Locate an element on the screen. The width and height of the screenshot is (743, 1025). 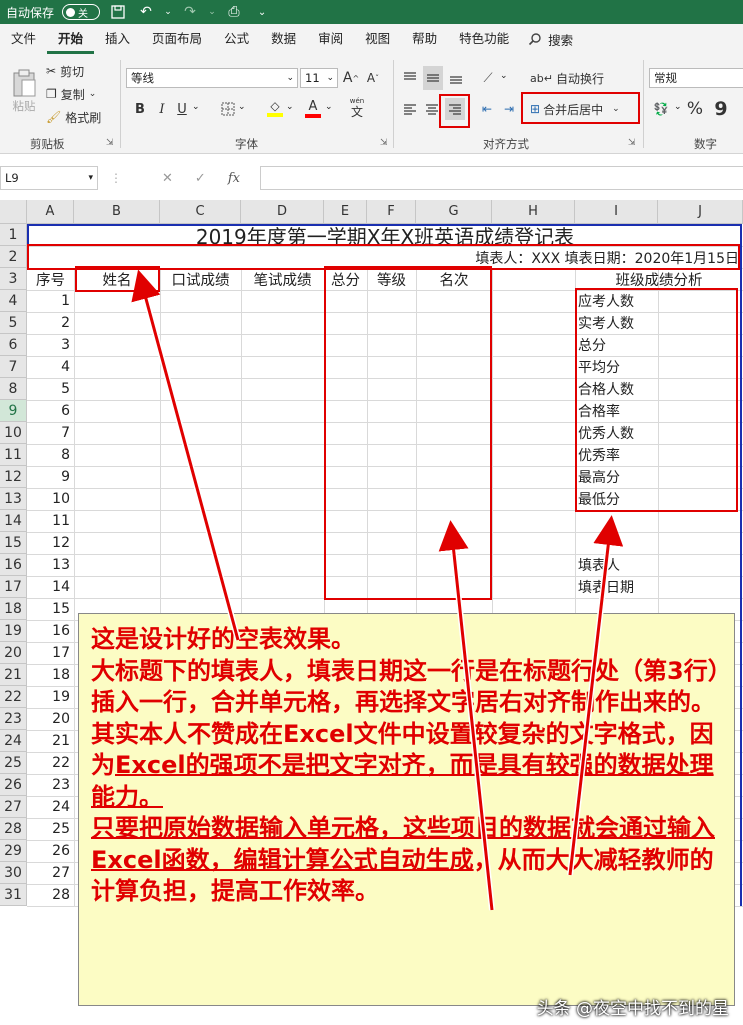
arrow-to-analysis-box is located at coordinates (595, 695).